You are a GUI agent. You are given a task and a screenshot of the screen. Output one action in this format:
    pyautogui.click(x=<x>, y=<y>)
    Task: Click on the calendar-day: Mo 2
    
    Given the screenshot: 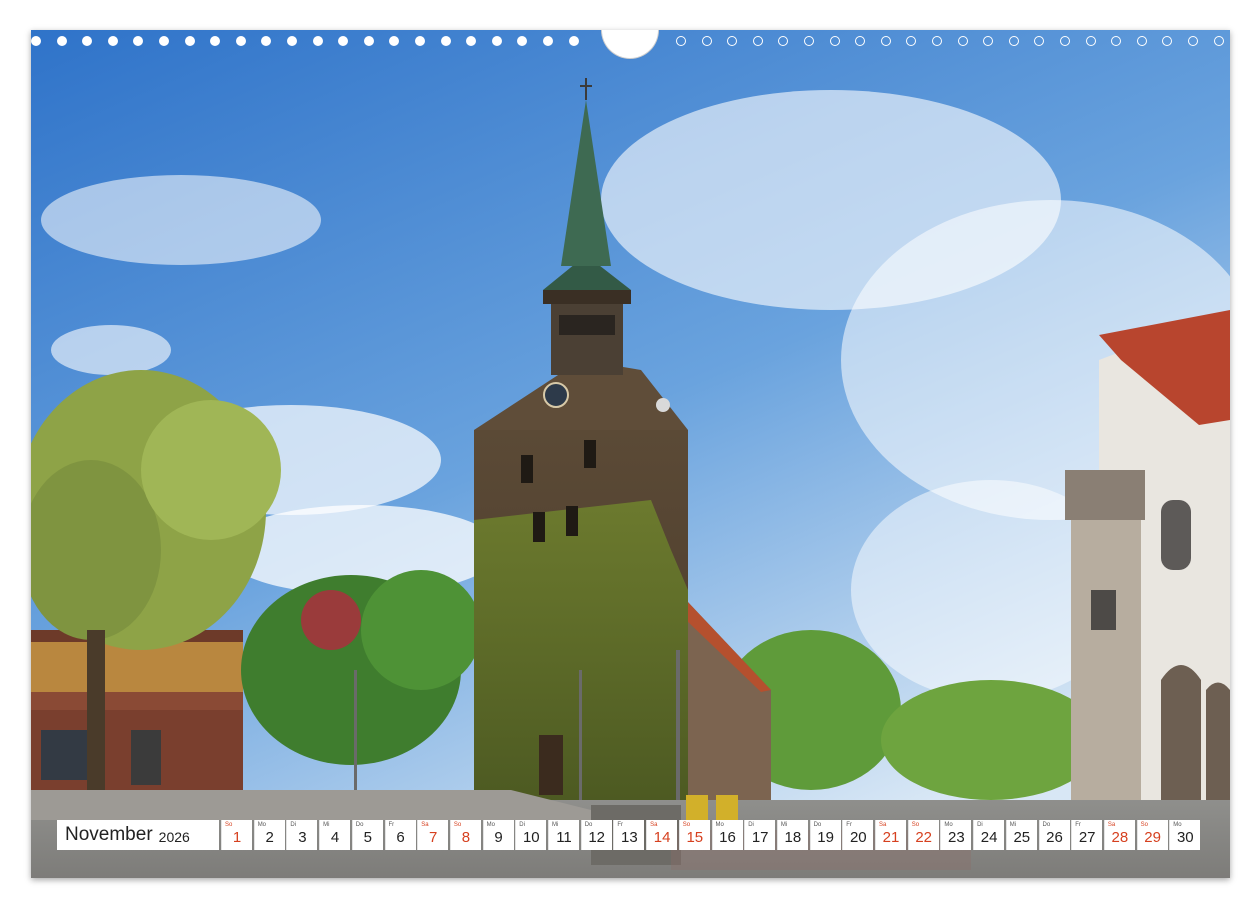 What is the action you would take?
    pyautogui.click(x=269, y=835)
    